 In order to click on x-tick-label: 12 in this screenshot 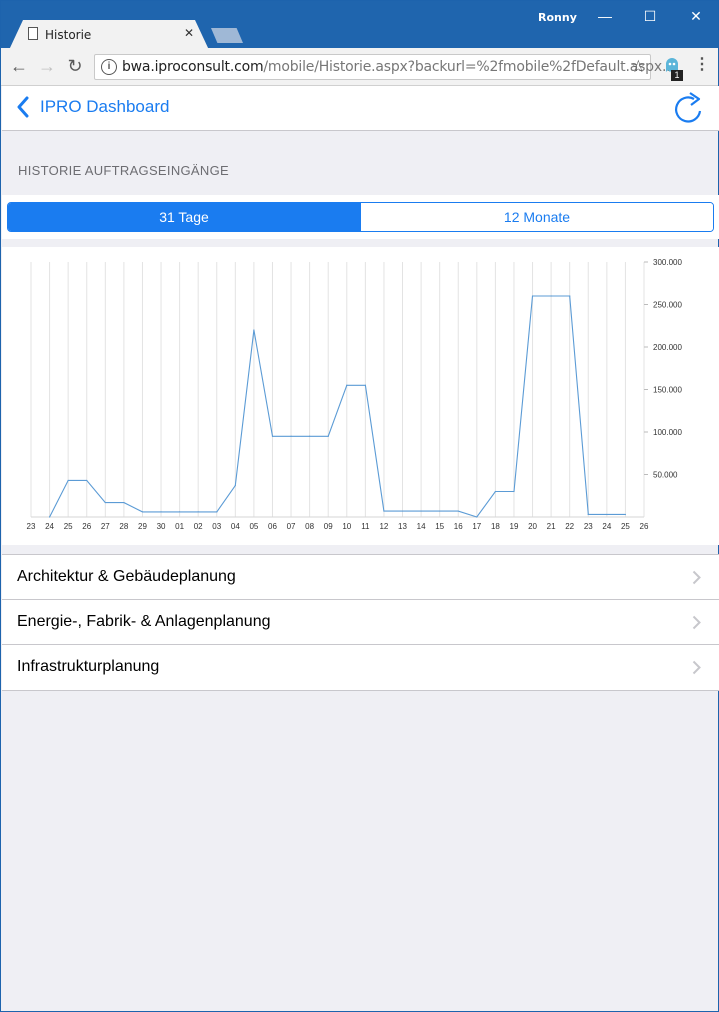, I will do `click(383, 526)`.